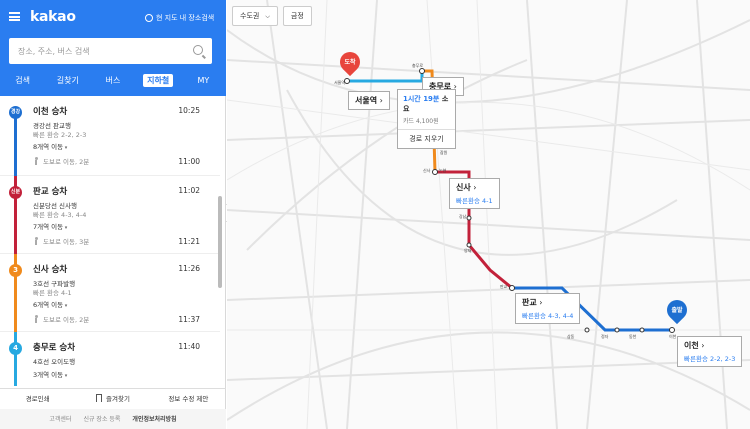 This screenshot has height=429, width=750. What do you see at coordinates (189, 110) in the screenshot?
I see `leg-depart-time: 10:25` at bounding box center [189, 110].